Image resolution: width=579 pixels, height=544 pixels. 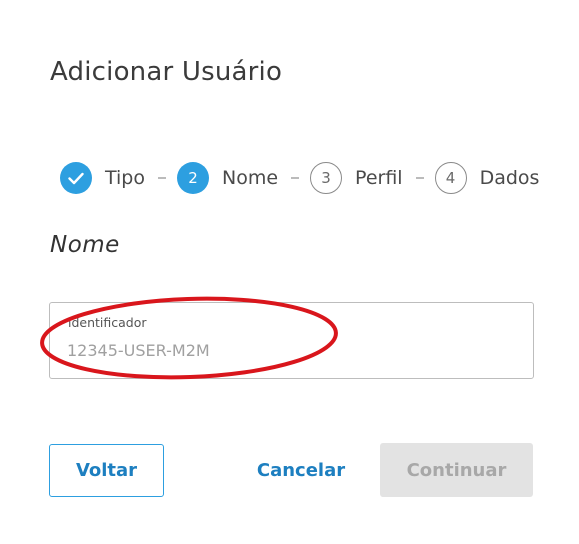 I want to click on step-label-tipo: Tipo, so click(x=125, y=178).